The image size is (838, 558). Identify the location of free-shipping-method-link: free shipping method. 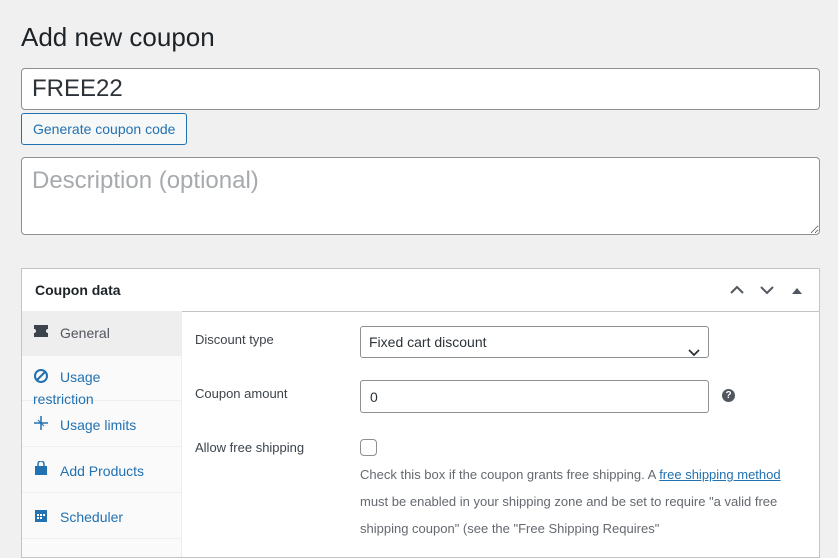
(719, 474).